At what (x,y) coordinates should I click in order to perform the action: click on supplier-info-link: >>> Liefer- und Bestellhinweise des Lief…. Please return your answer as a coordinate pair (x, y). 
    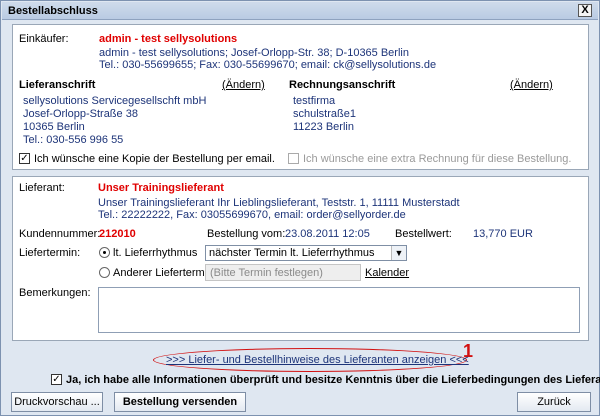
    Looking at the image, I should click on (317, 360).